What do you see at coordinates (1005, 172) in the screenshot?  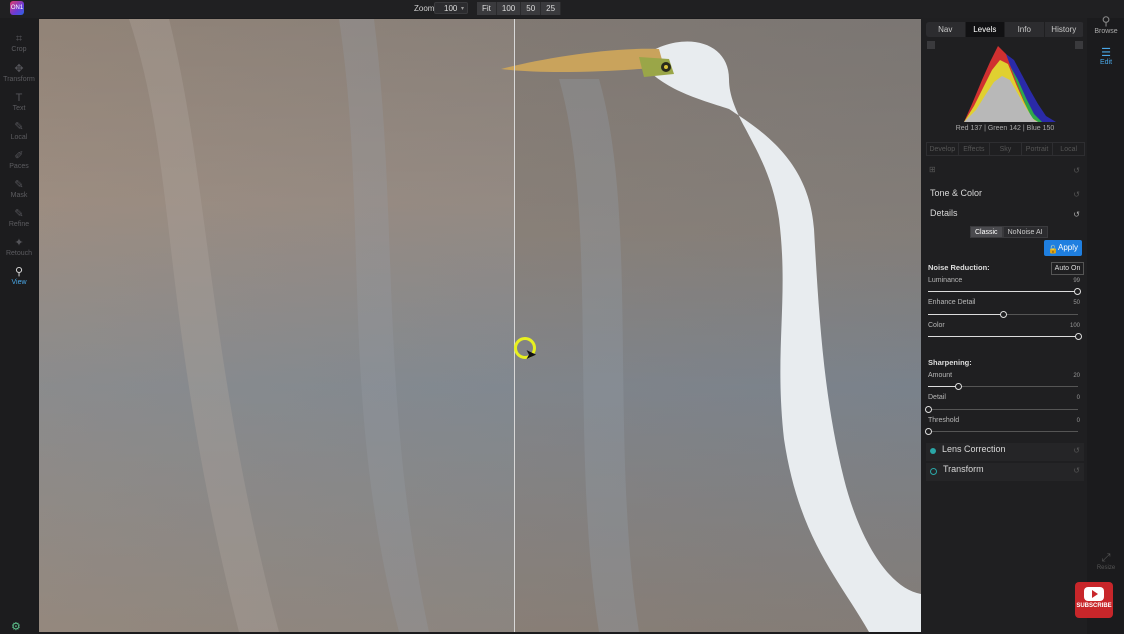 I see `presets-row: ⊞ ↺` at bounding box center [1005, 172].